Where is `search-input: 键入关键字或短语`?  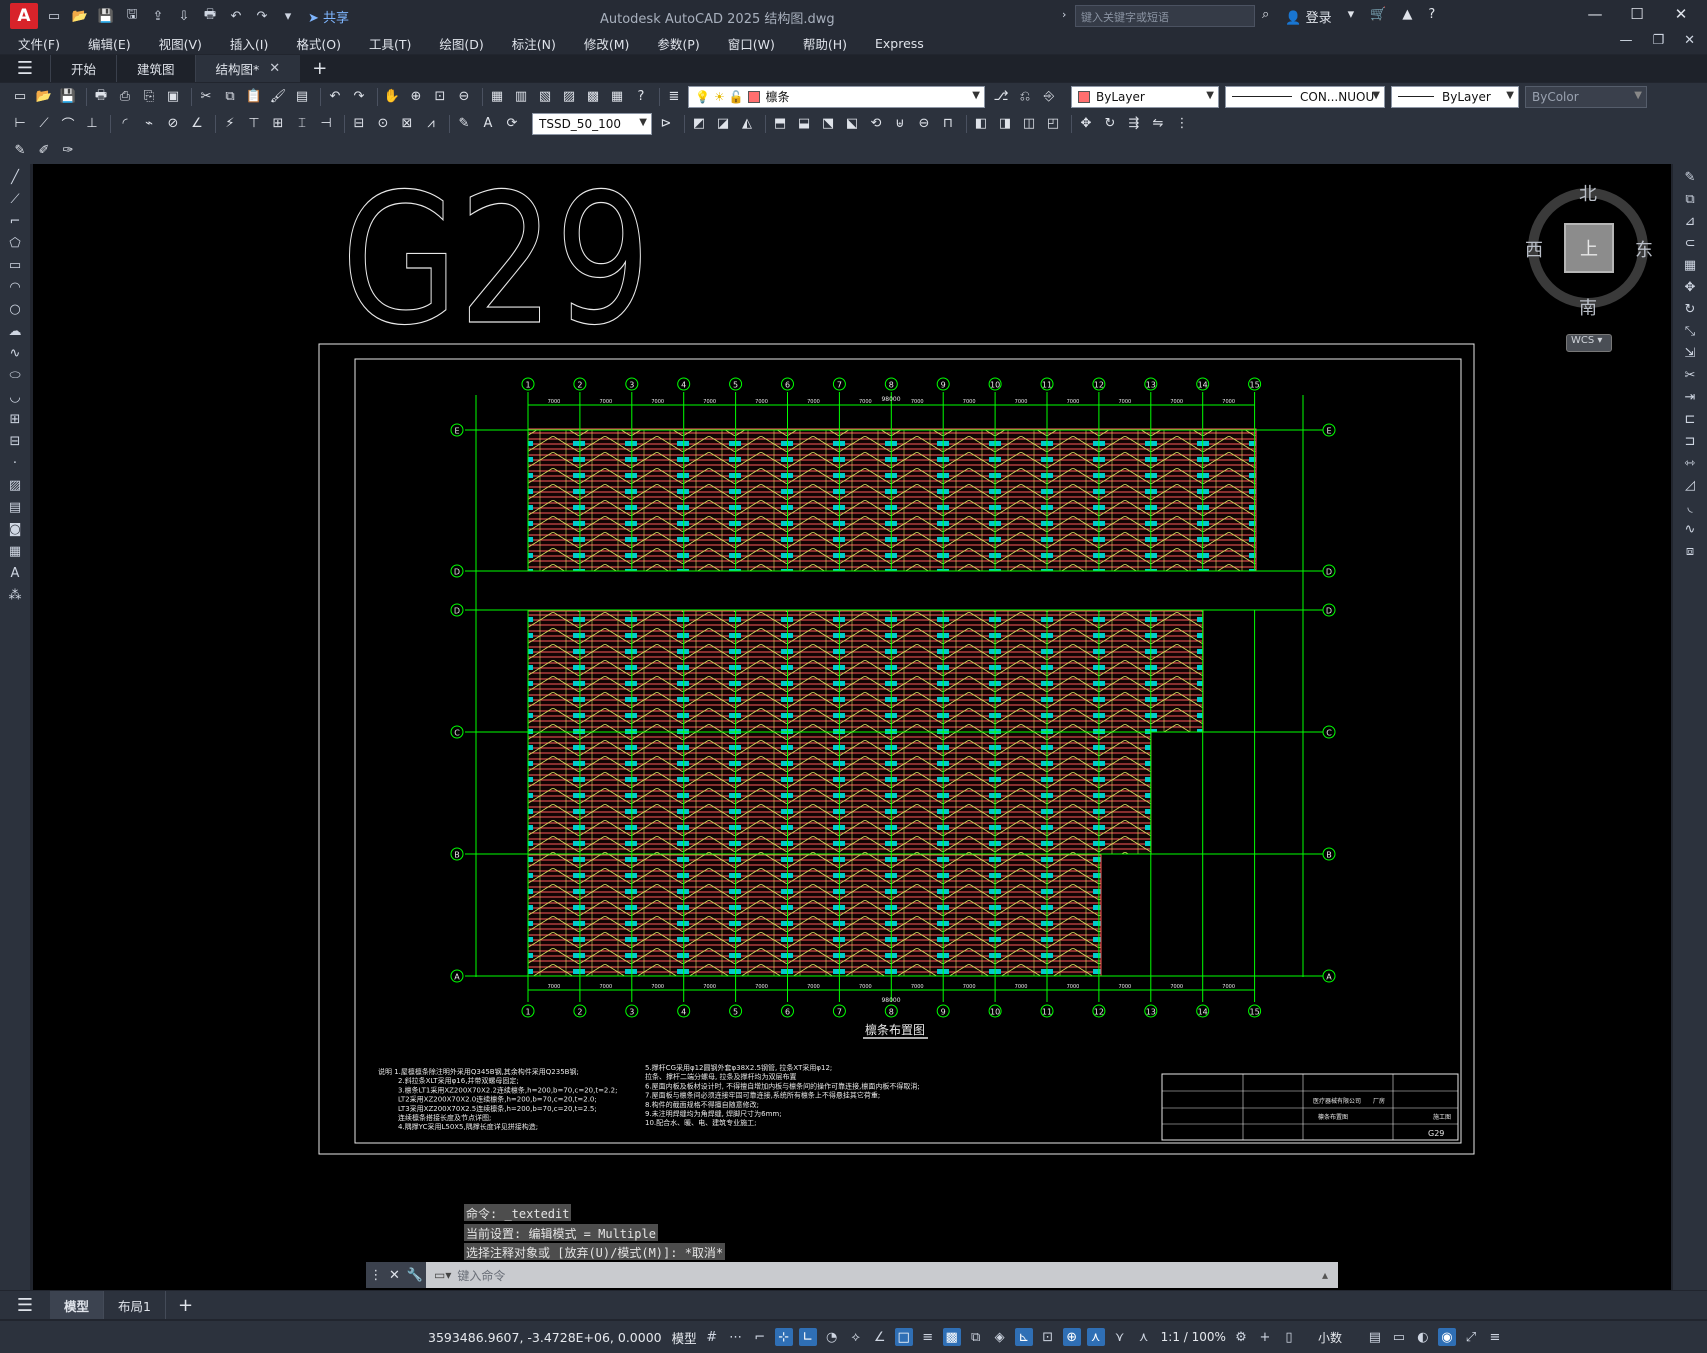
search-input: 键入关键字或短语 is located at coordinates (1165, 16).